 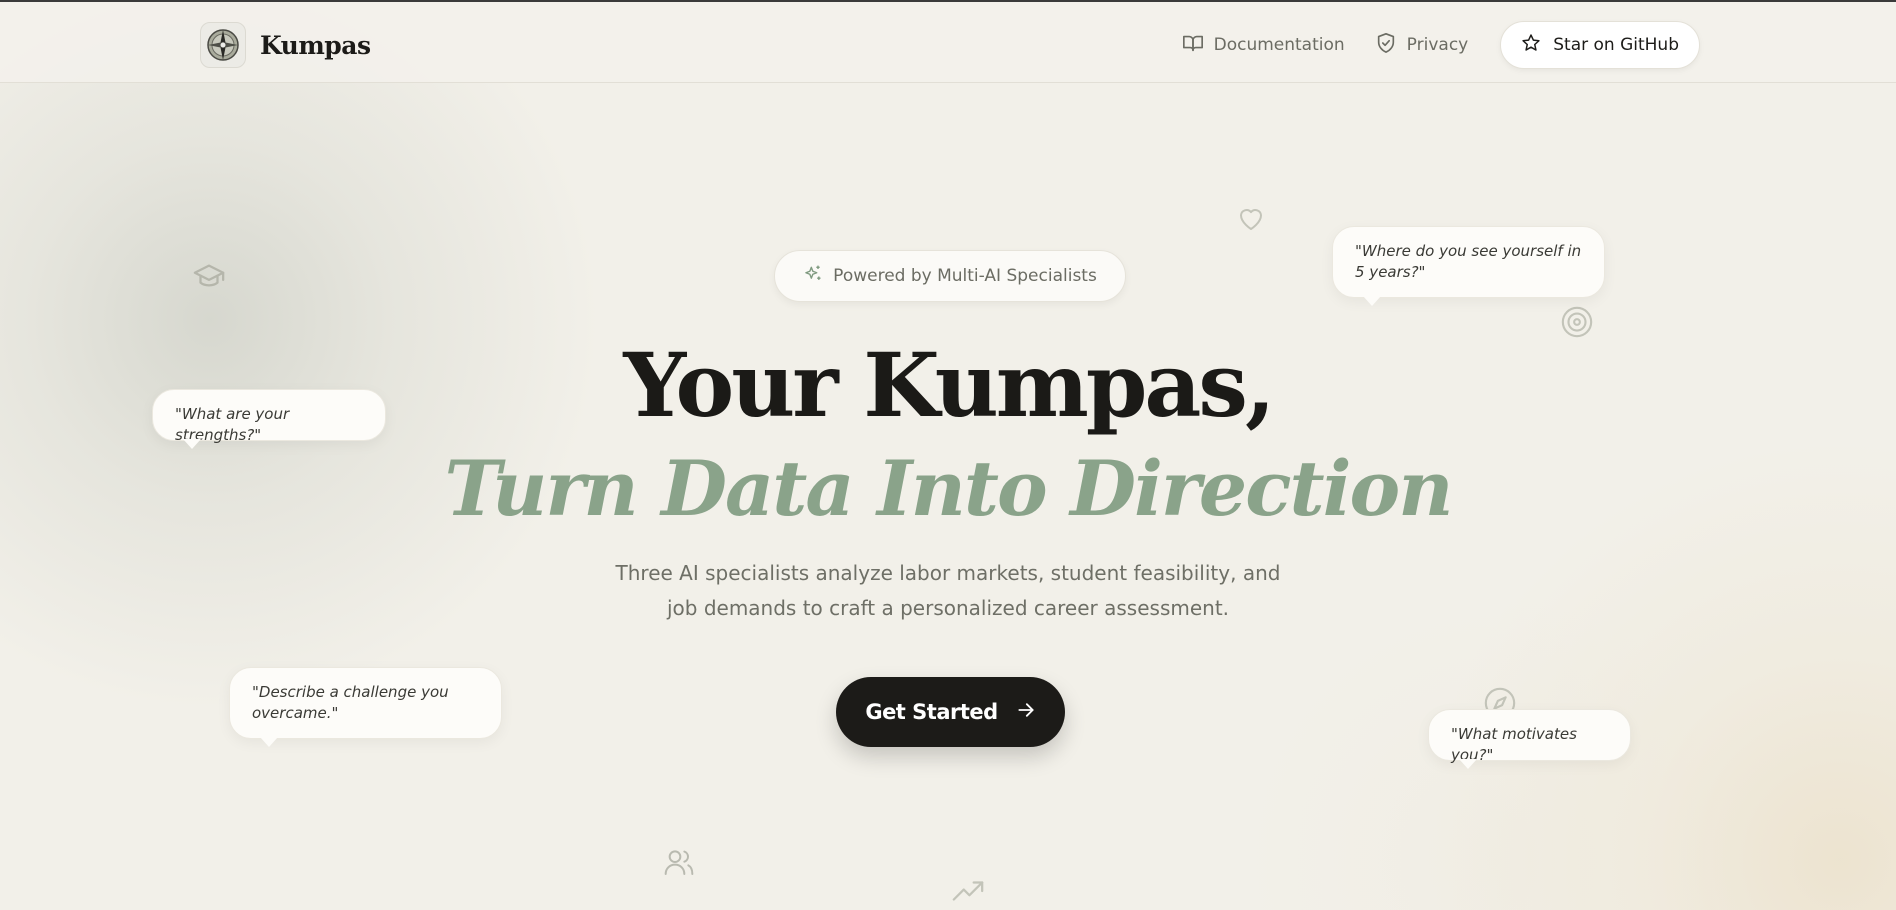 What do you see at coordinates (223, 45) in the screenshot?
I see `compass-icon` at bounding box center [223, 45].